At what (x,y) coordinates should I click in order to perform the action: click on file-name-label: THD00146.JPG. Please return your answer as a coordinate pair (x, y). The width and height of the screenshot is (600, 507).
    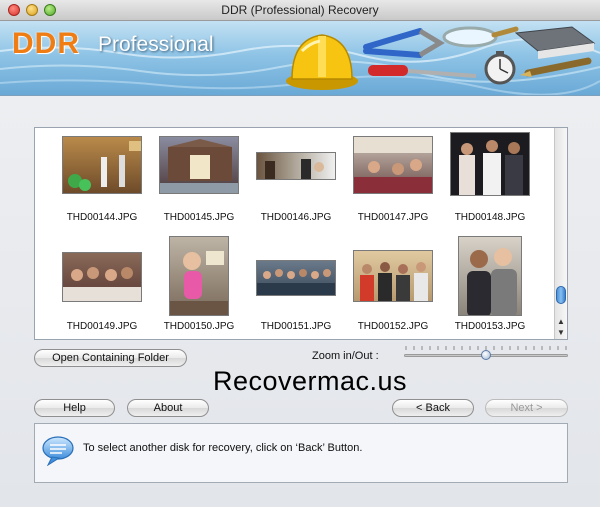
    Looking at the image, I should click on (296, 217).